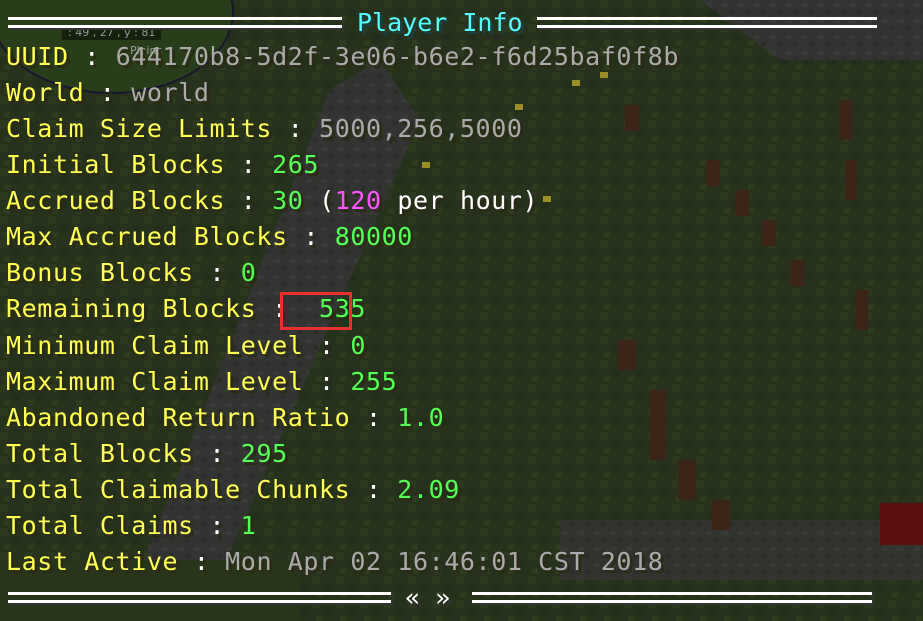 The width and height of the screenshot is (923, 621). I want to click on max-accrued-value: 80000, so click(373, 236).